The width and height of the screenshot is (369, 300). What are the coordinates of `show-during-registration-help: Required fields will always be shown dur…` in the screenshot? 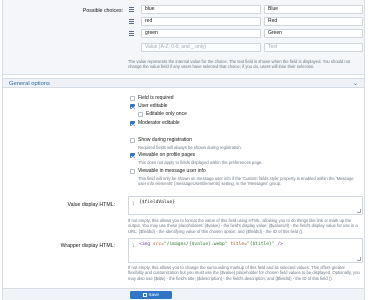 It's located at (190, 147).